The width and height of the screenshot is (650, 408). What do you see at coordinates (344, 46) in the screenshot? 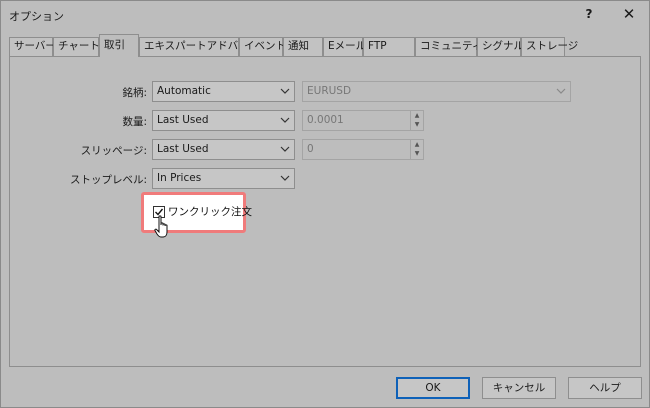
I see `tab-email: Eメール` at bounding box center [344, 46].